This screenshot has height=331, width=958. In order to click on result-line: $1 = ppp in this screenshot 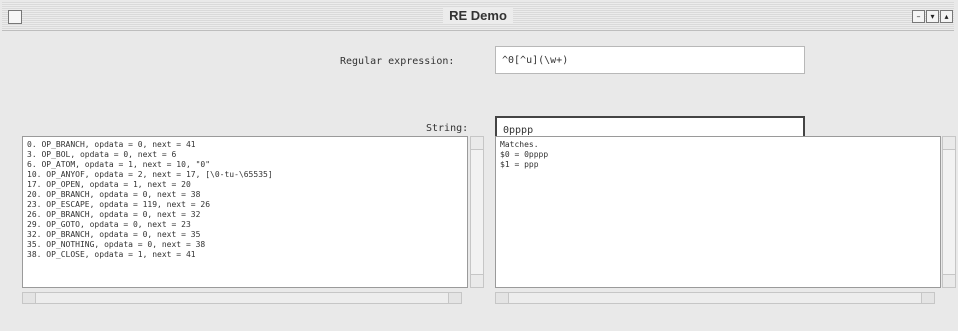, I will do `click(519, 164)`.